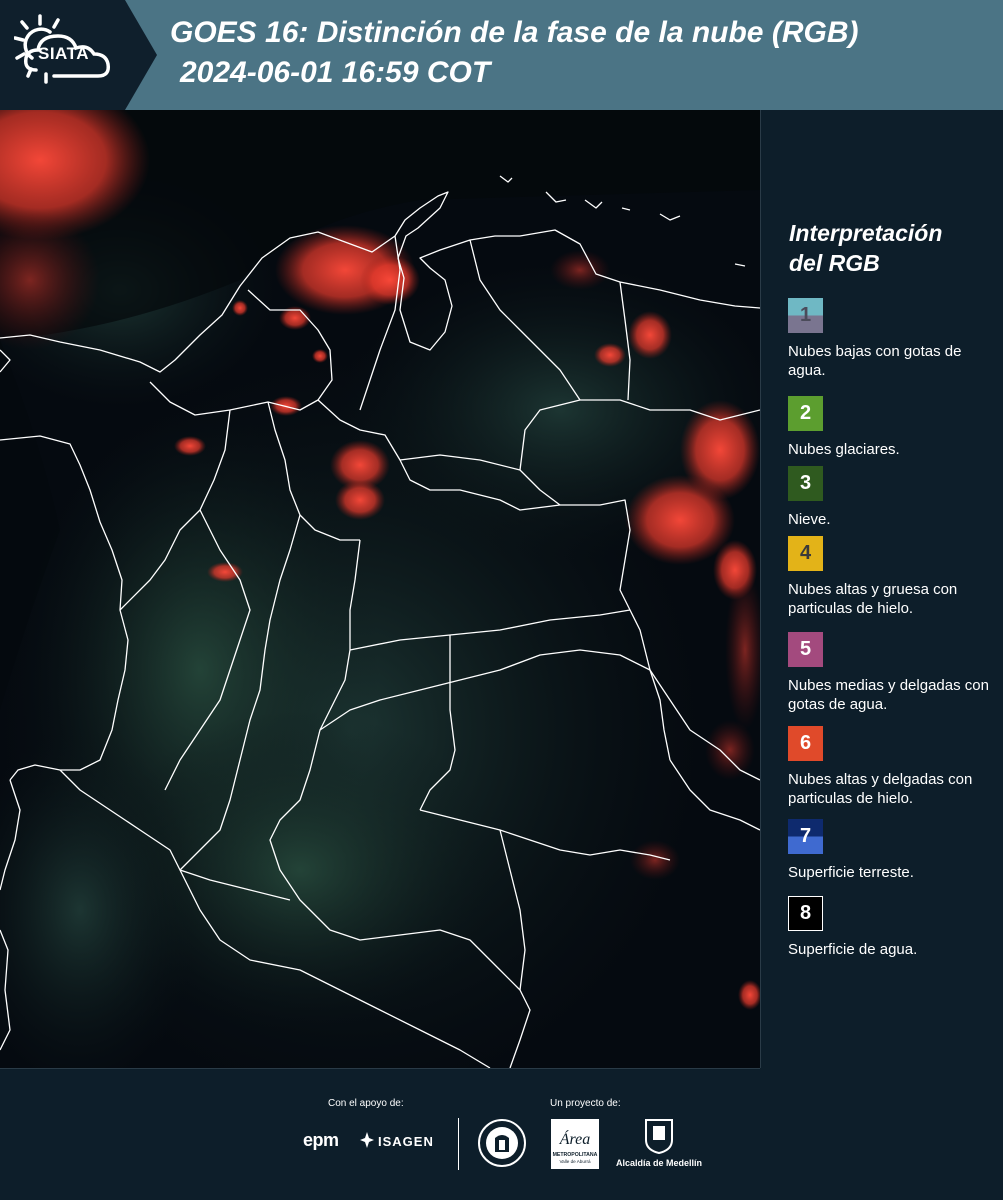 This screenshot has width=1003, height=1200. I want to click on legend-swatch: 6, so click(805, 743).